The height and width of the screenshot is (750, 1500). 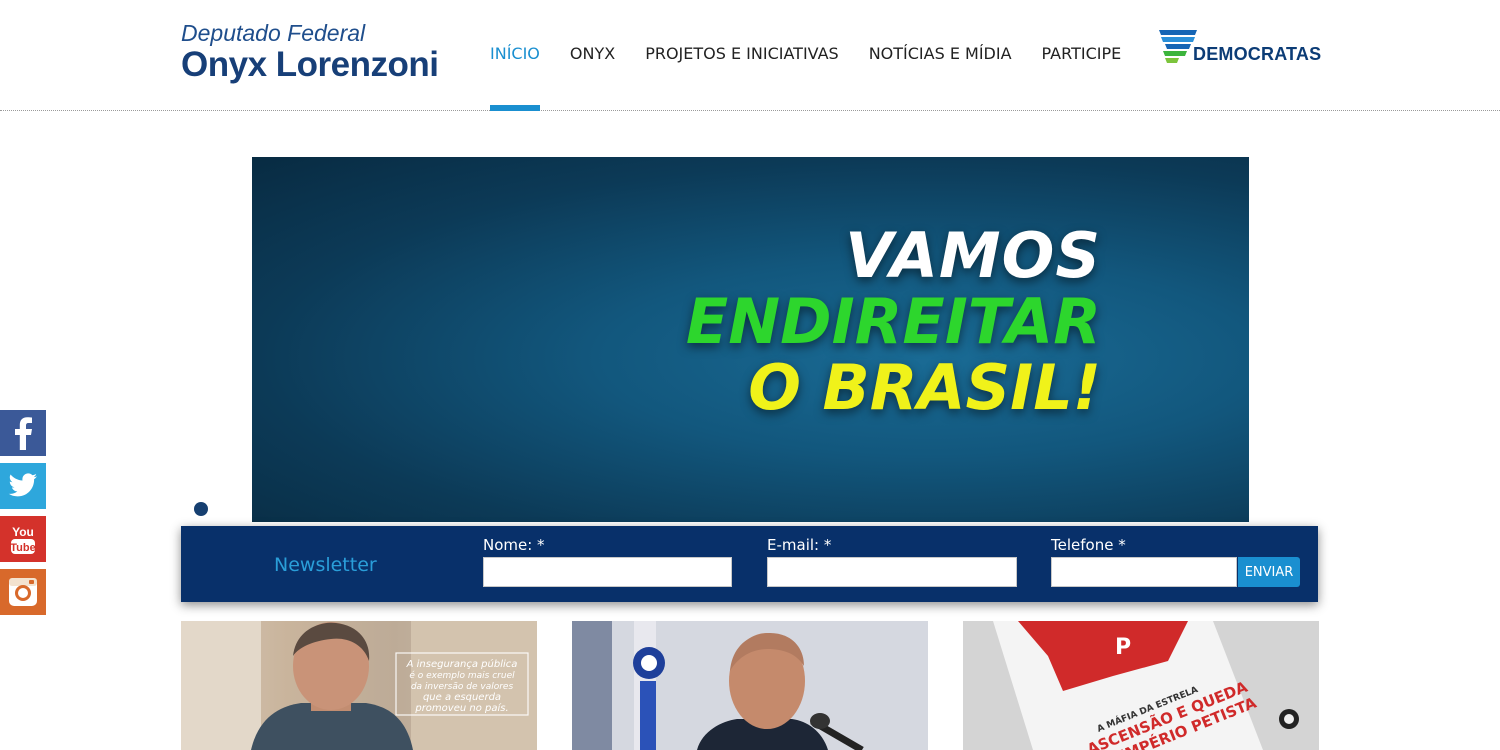 What do you see at coordinates (940, 55) in the screenshot?
I see `nav-item-noticias: NOTÍCIAS E MÍDIA` at bounding box center [940, 55].